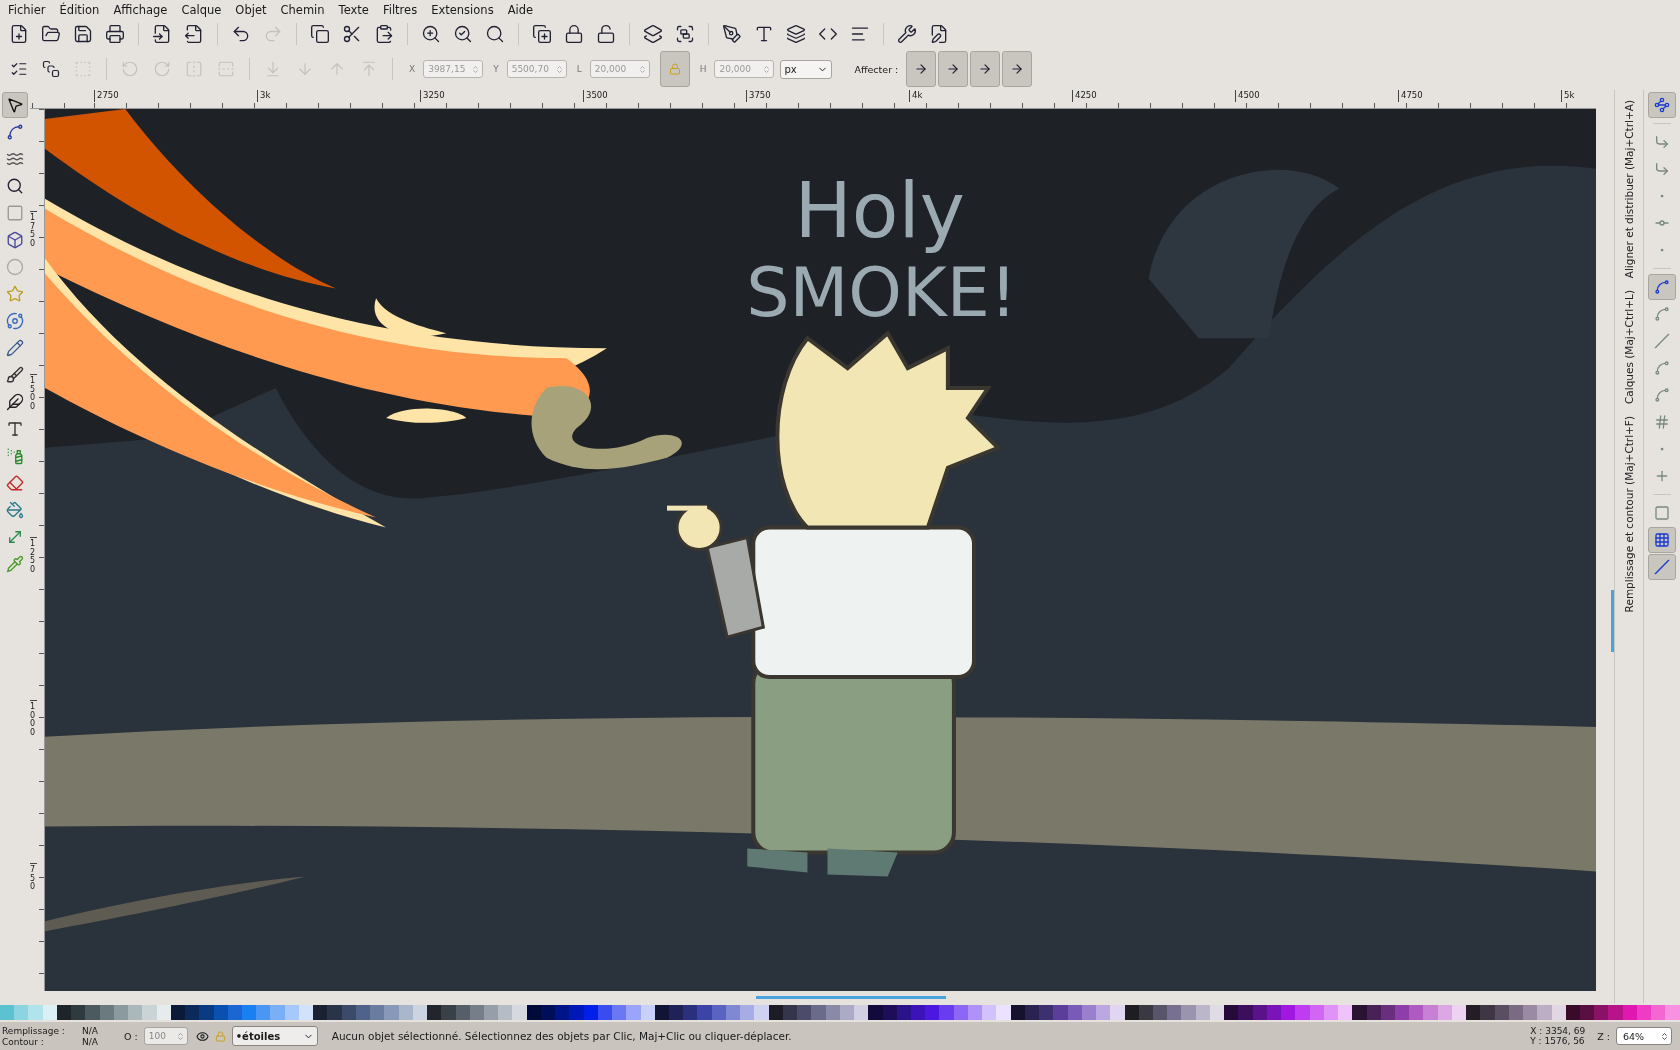 The height and width of the screenshot is (1050, 1680). Describe the element at coordinates (664, 96) in the screenshot. I see `ruler-label: 3500` at that location.